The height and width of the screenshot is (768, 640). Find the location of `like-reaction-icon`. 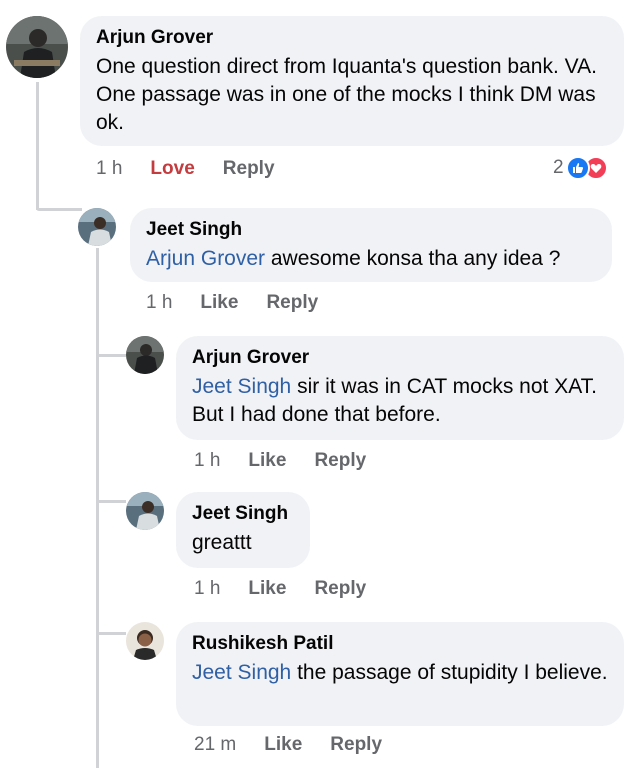

like-reaction-icon is located at coordinates (577, 168).